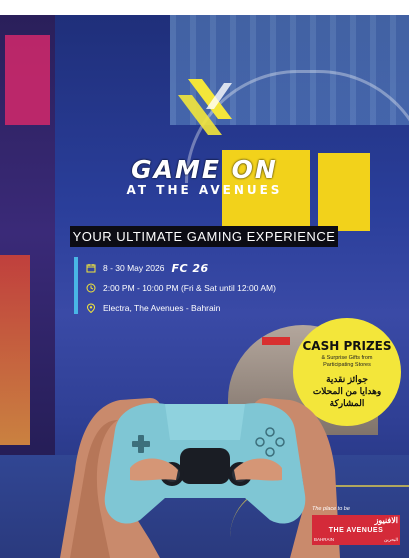 The image size is (409, 558). What do you see at coordinates (324, 539) in the screenshot?
I see `footer-location-en: BAHRAIN` at bounding box center [324, 539].